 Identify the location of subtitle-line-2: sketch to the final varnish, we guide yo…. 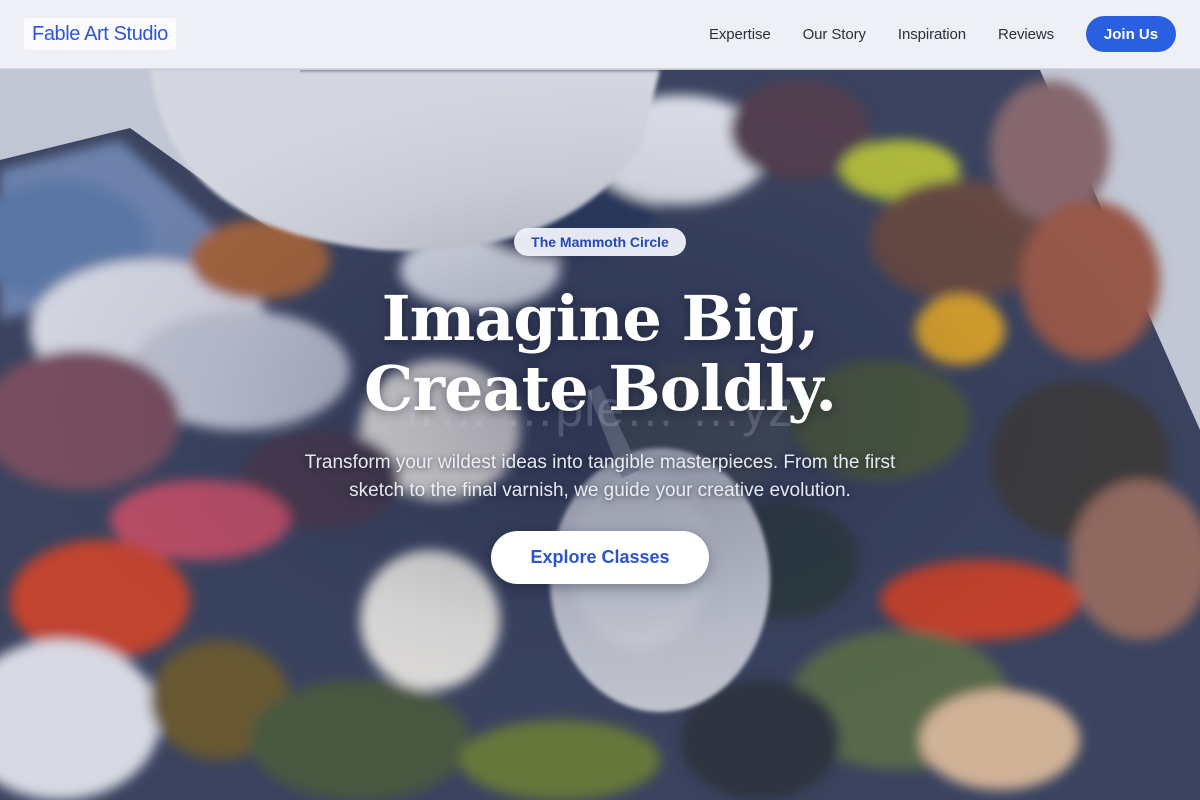
(600, 490).